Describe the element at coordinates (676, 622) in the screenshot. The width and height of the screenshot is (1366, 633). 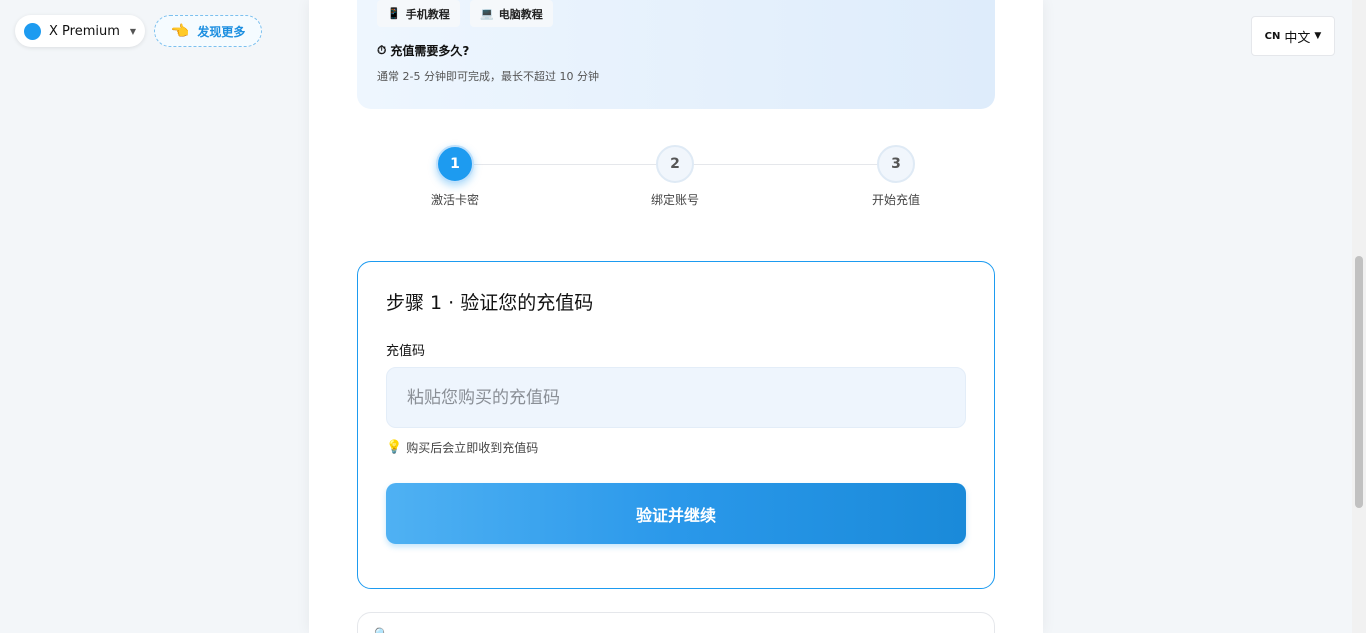
I see `lower-card: 🔍` at that location.